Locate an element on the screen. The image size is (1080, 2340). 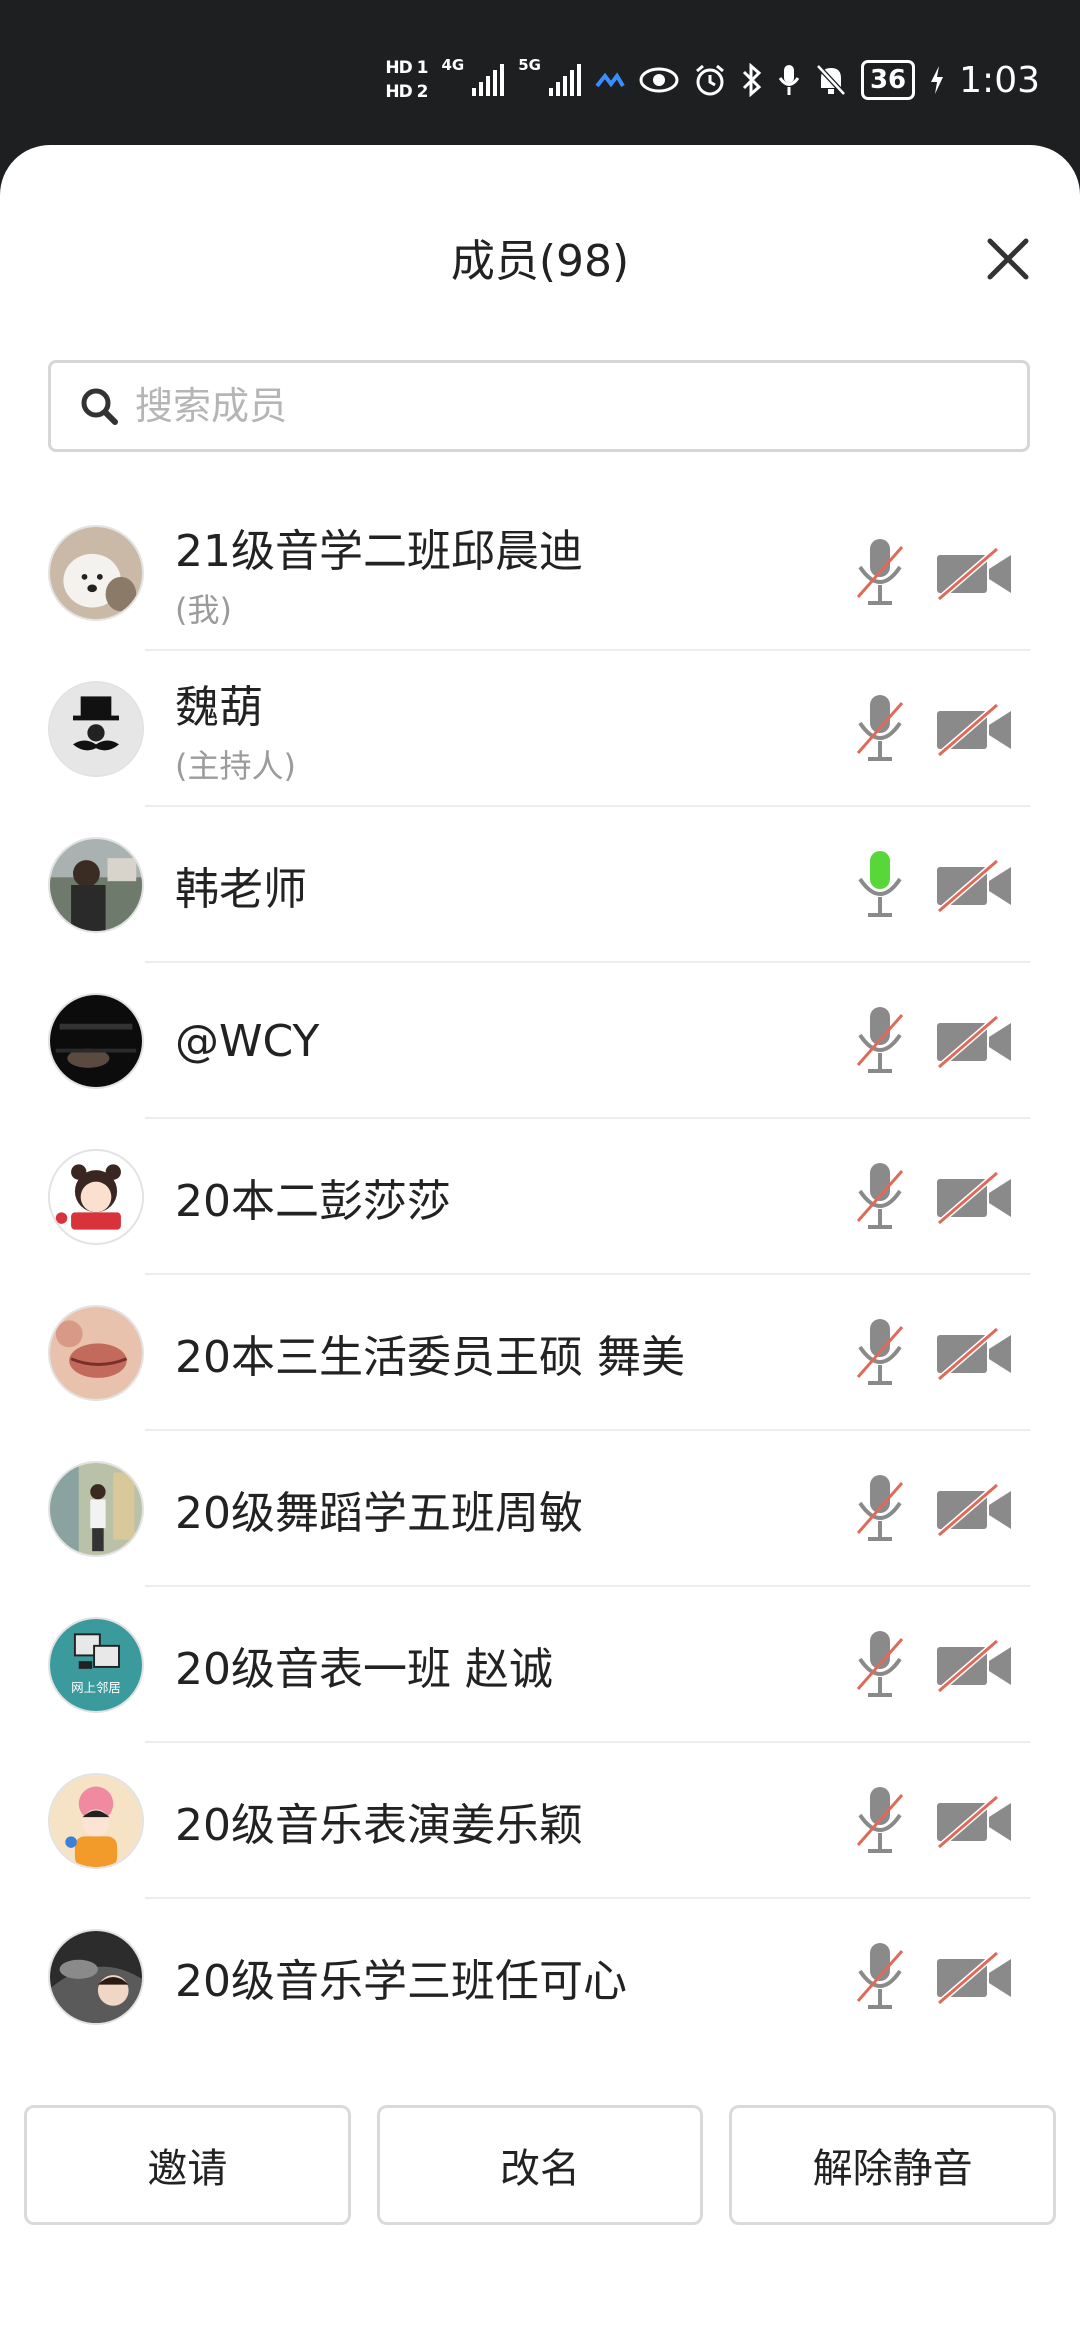
close-button is located at coordinates (1008, 259).